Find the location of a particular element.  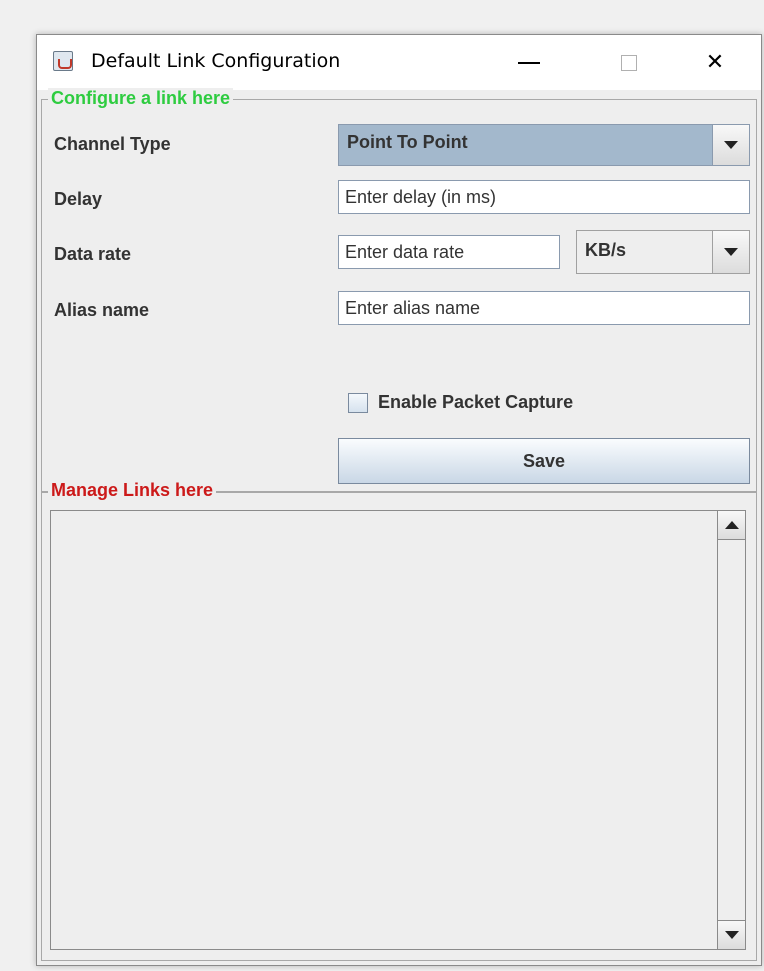

scroll-up-button is located at coordinates (731, 525).